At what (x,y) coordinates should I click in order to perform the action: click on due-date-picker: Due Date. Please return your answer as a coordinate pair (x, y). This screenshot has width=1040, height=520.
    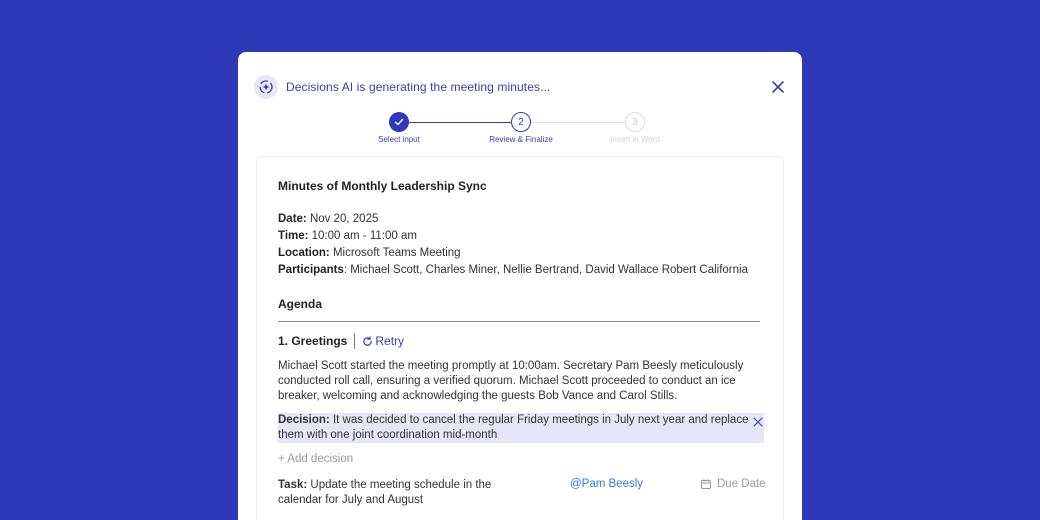
    Looking at the image, I should click on (733, 484).